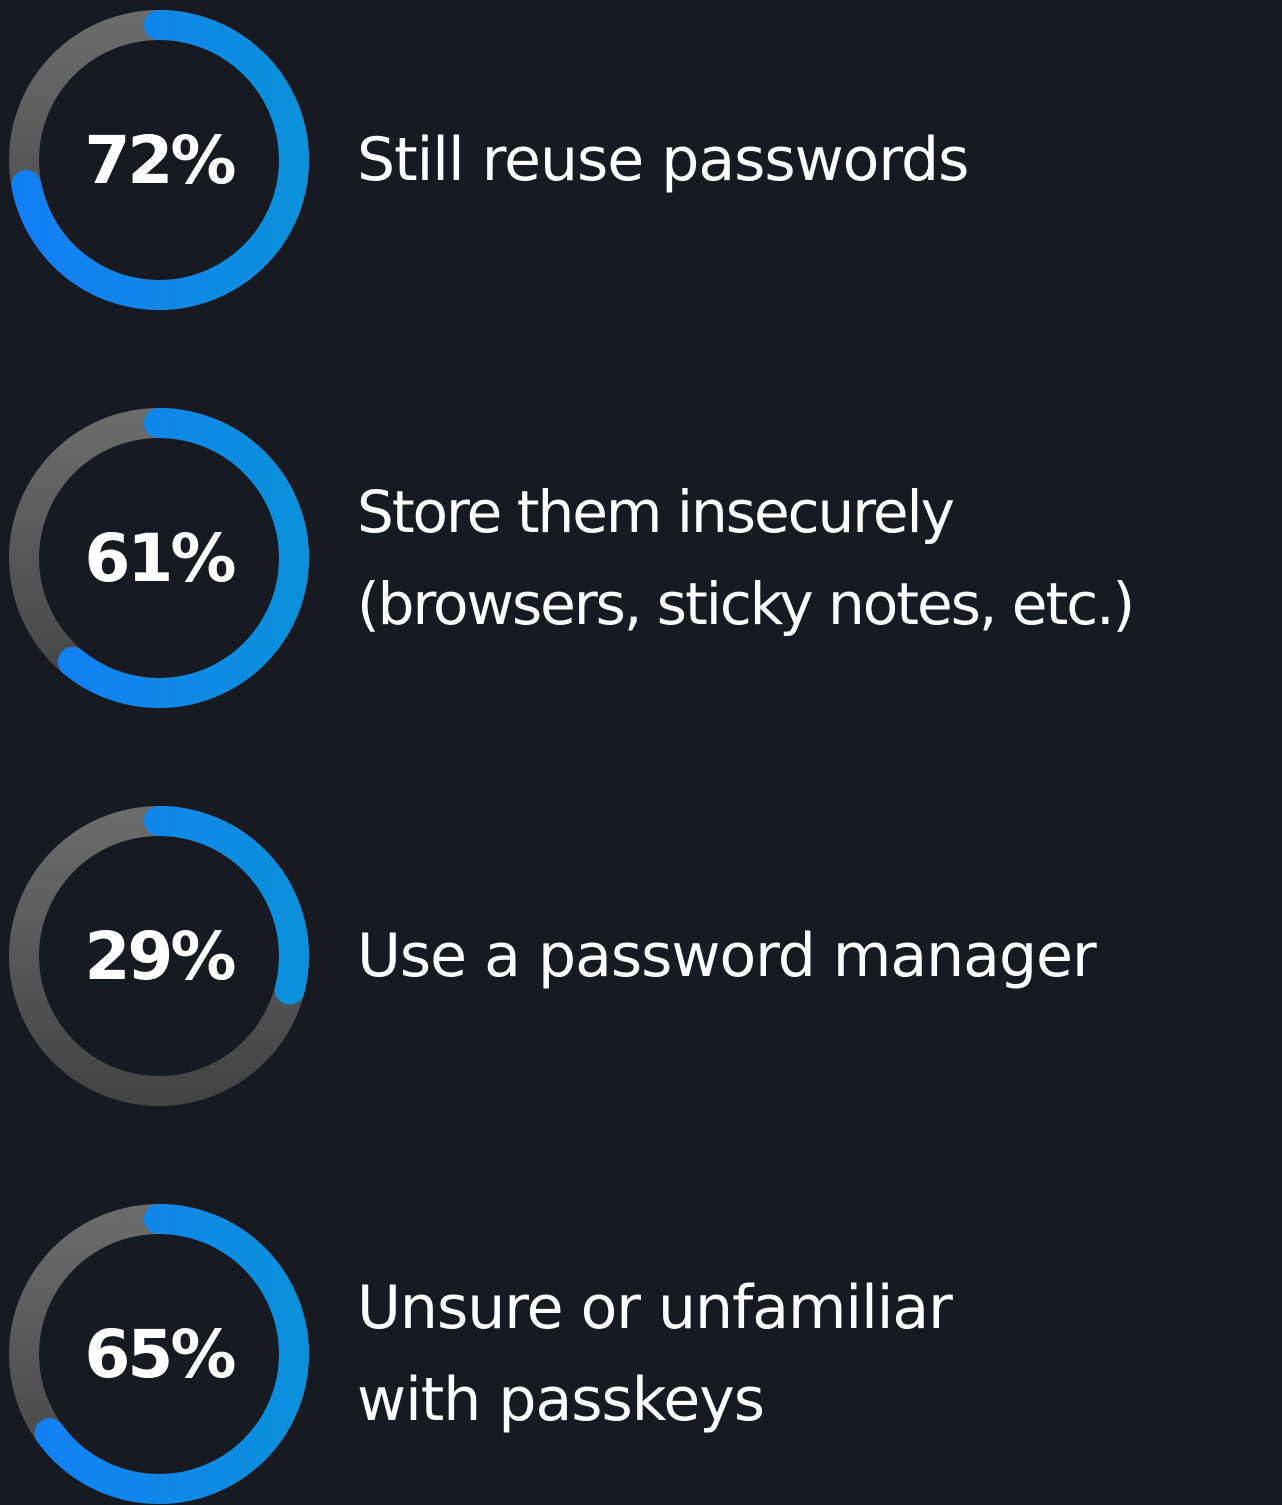  What do you see at coordinates (746, 604) in the screenshot?
I see `stat-label-line: (browsers, sticky notes, etc.)` at bounding box center [746, 604].